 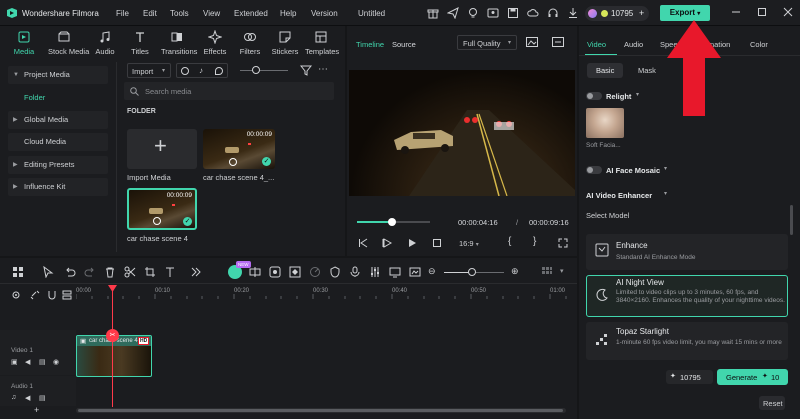 What do you see at coordinates (788, 12) in the screenshot?
I see `close-icon` at bounding box center [788, 12].